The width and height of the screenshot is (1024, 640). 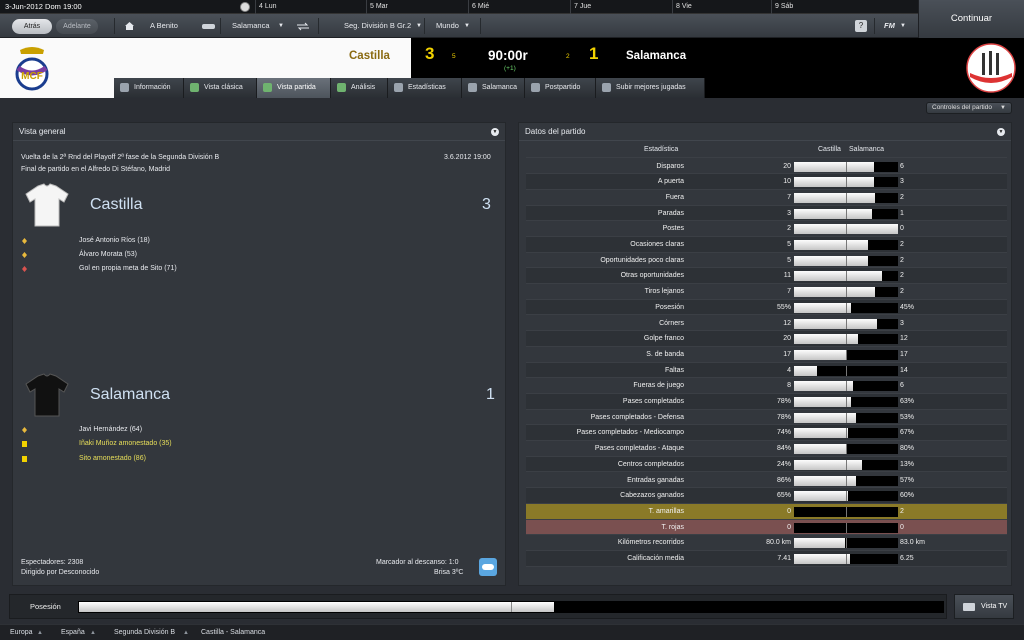 I want to click on competition-menu: Seg. División B Gr.2, so click(x=377, y=26).